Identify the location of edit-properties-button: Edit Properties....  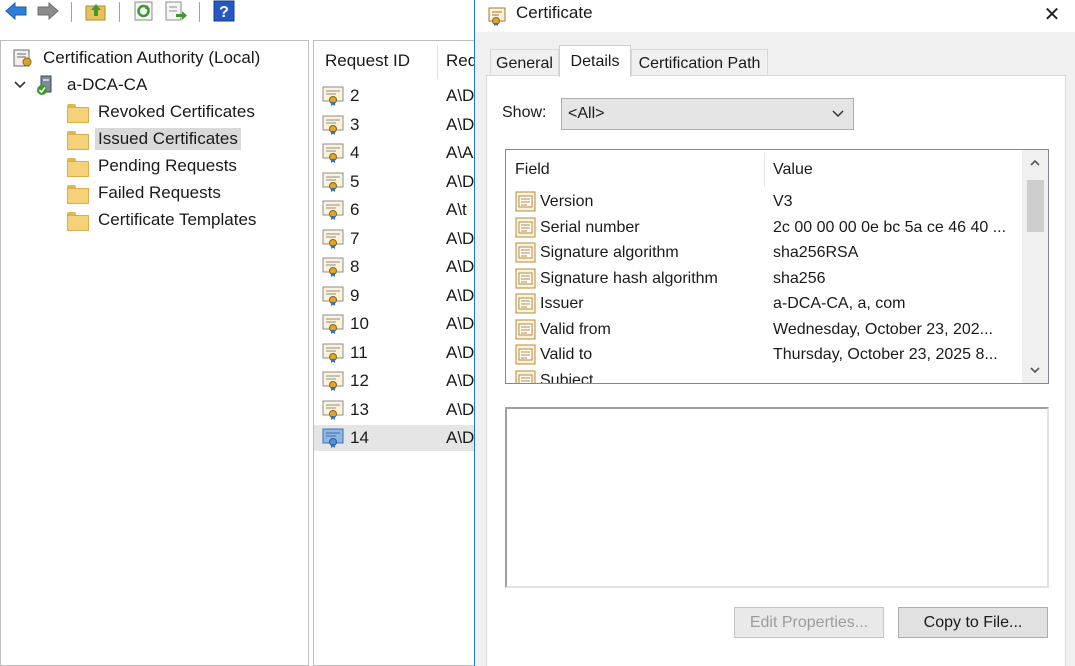
(809, 622).